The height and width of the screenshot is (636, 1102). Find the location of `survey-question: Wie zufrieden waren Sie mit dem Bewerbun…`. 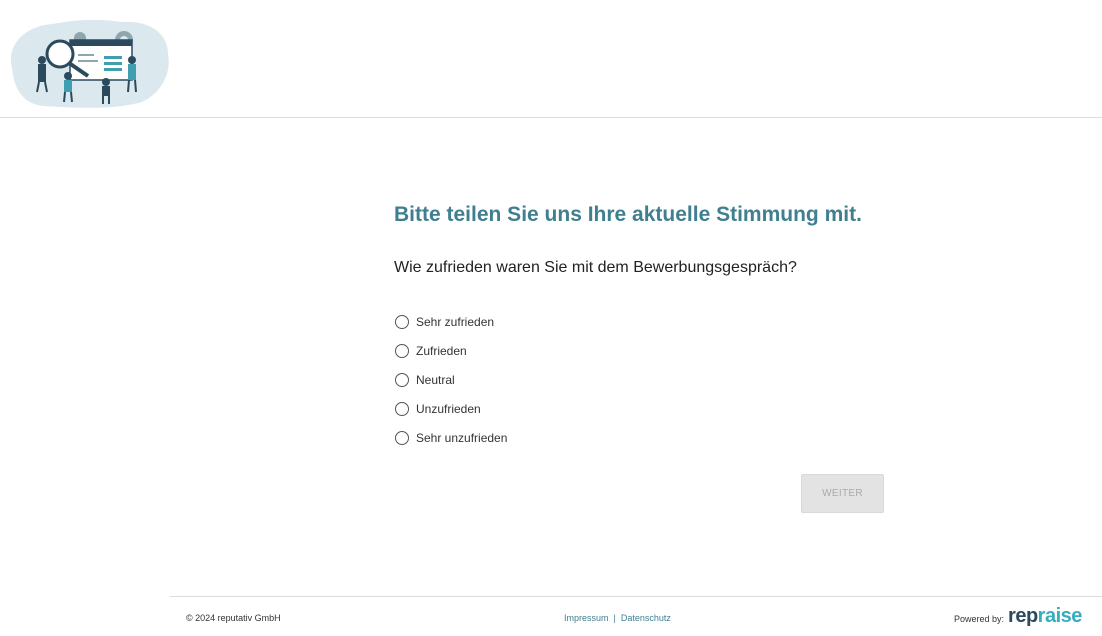

survey-question: Wie zufrieden waren Sie mit dem Bewerbun… is located at coordinates (595, 267).